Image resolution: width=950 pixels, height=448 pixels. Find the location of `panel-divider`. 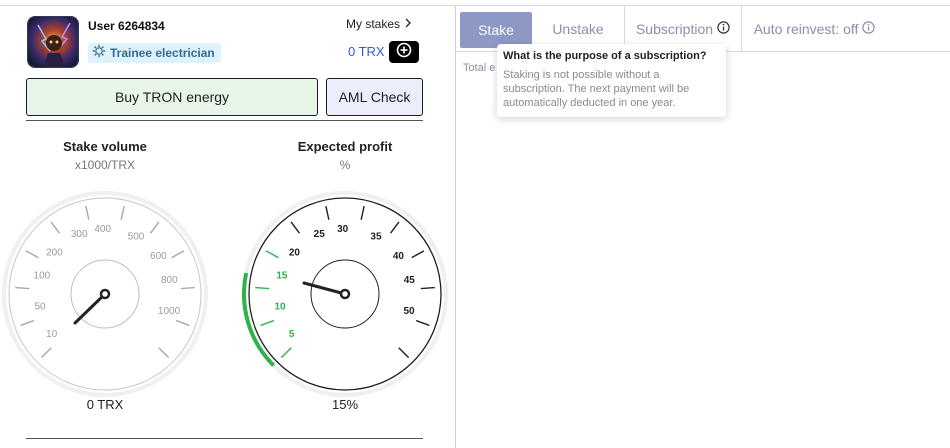

panel-divider is located at coordinates (455, 227).